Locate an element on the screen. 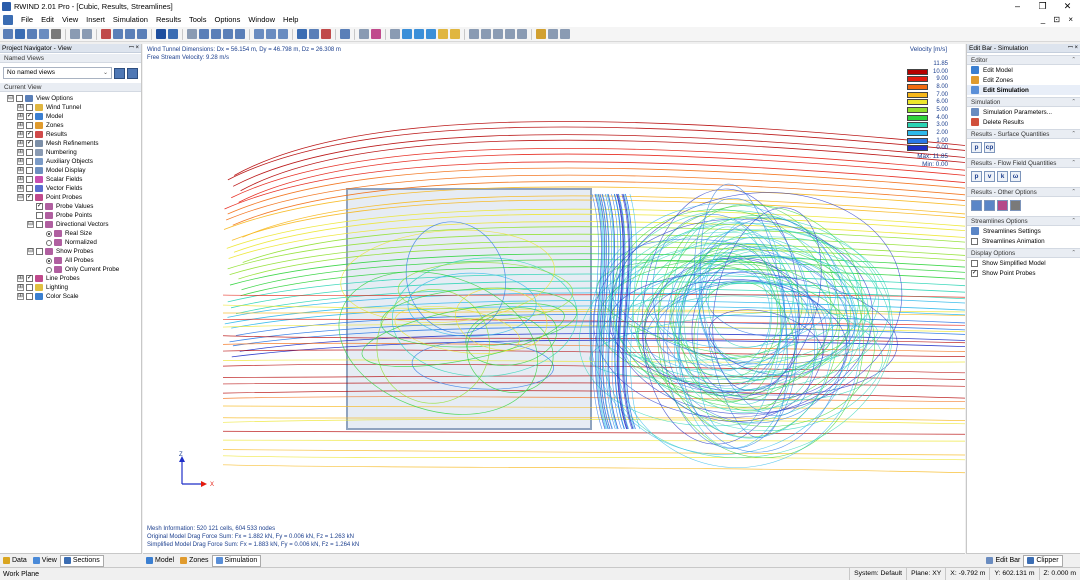 This screenshot has width=1080, height=580. streamlines-button is located at coordinates (976, 205).